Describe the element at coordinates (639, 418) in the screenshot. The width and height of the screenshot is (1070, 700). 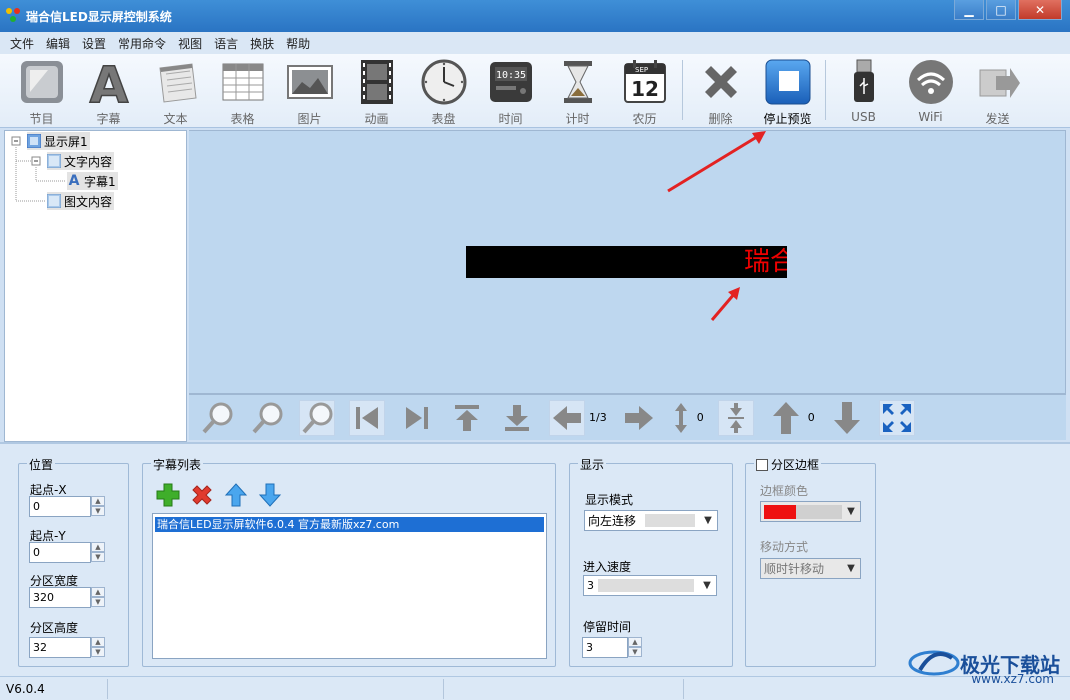
I see `next-page-button` at that location.